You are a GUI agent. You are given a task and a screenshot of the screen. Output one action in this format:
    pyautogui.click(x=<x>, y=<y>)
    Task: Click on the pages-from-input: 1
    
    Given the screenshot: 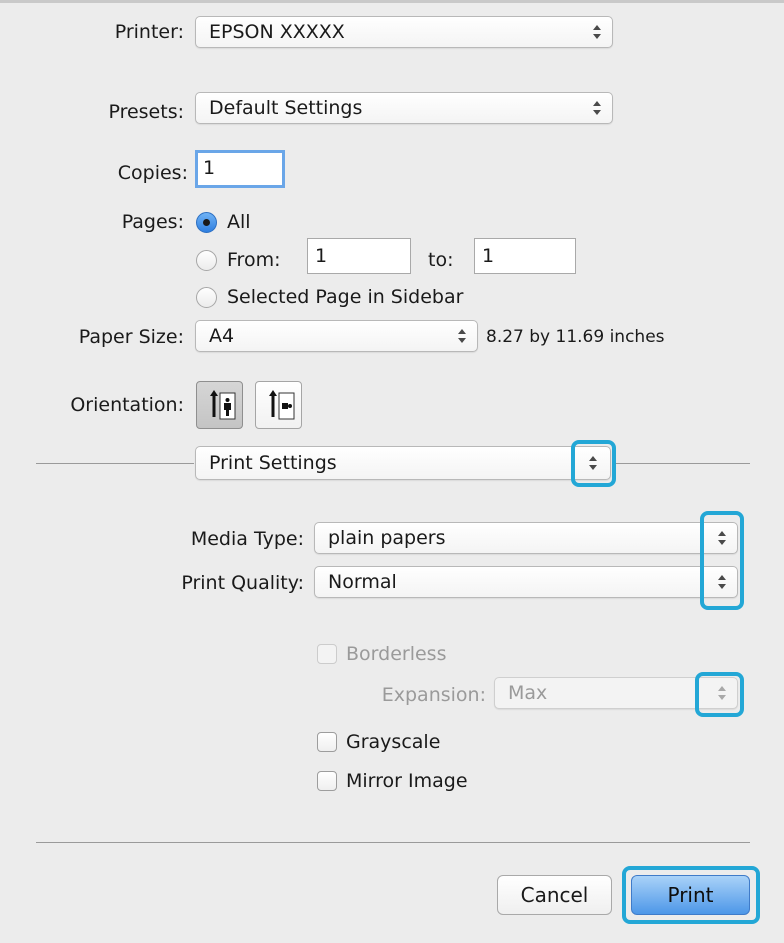 What is the action you would take?
    pyautogui.click(x=359, y=256)
    